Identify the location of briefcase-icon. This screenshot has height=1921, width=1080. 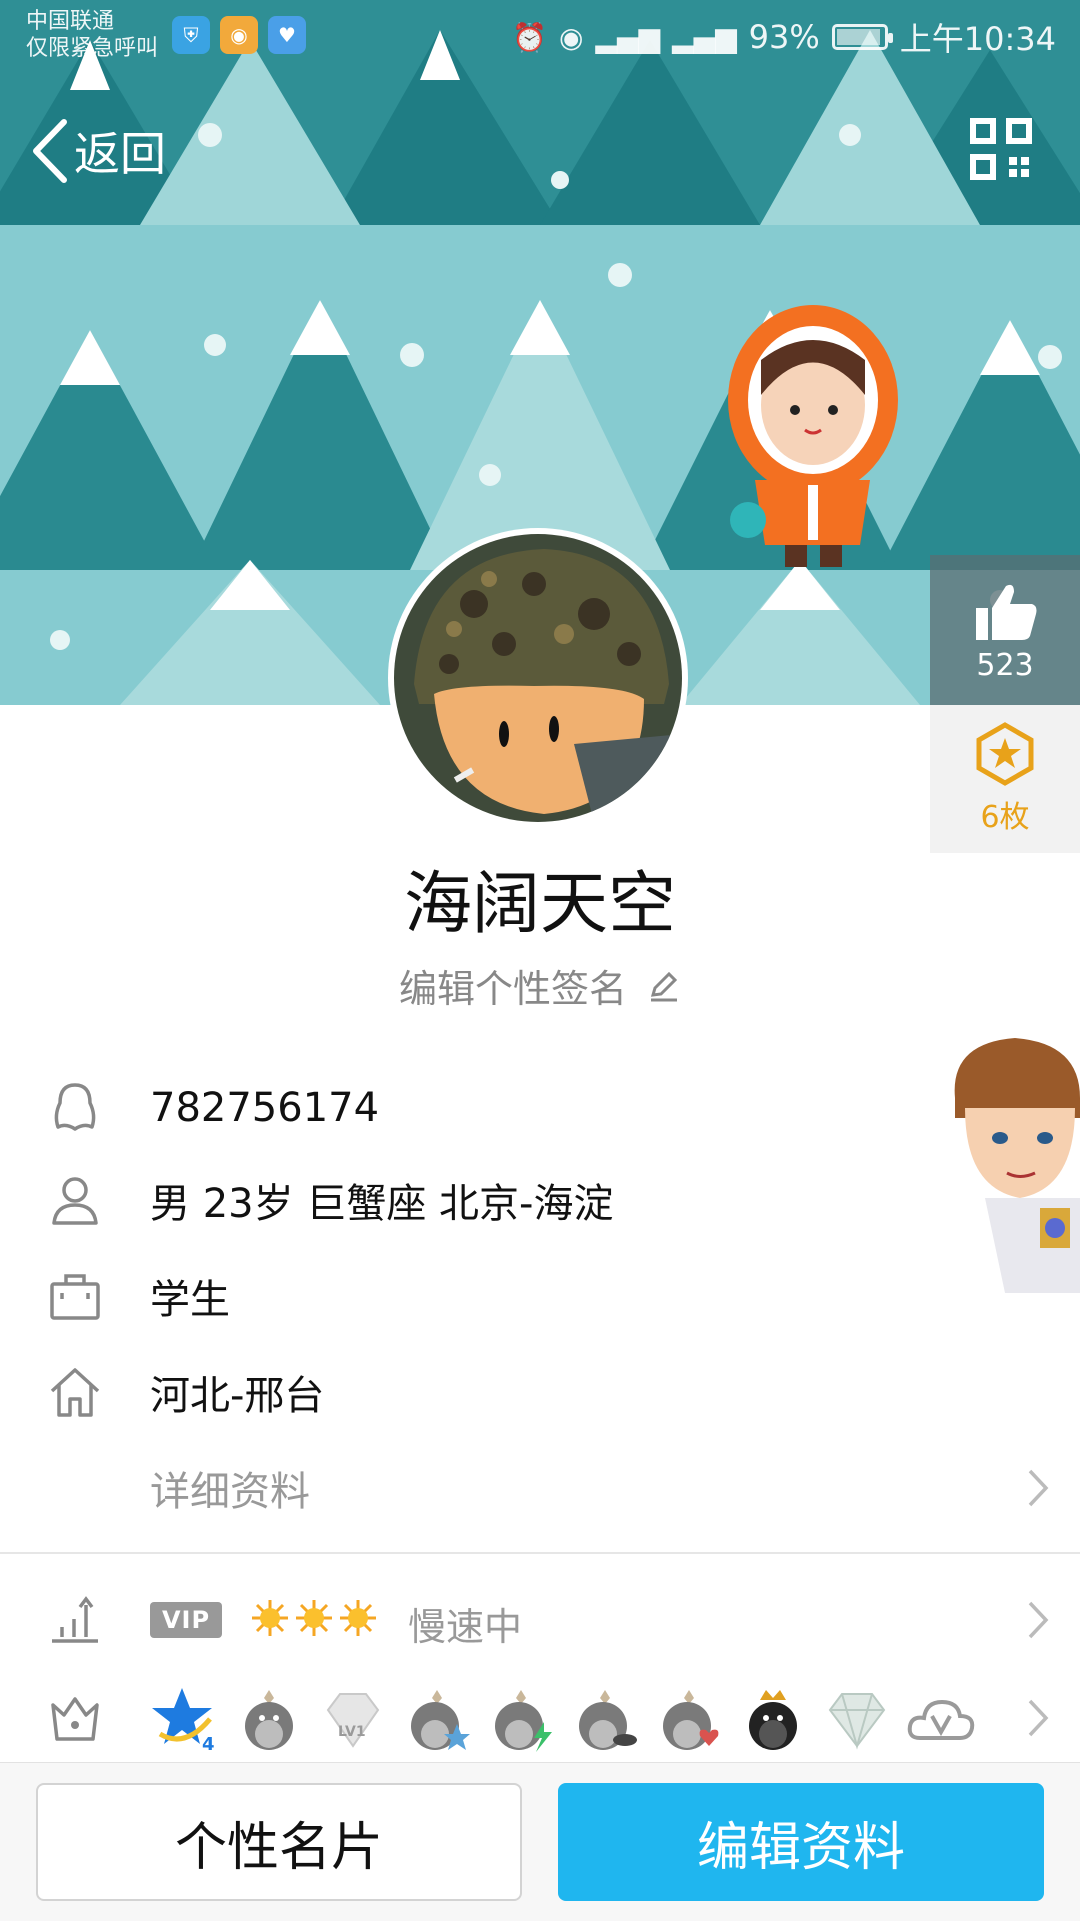
(75, 1297).